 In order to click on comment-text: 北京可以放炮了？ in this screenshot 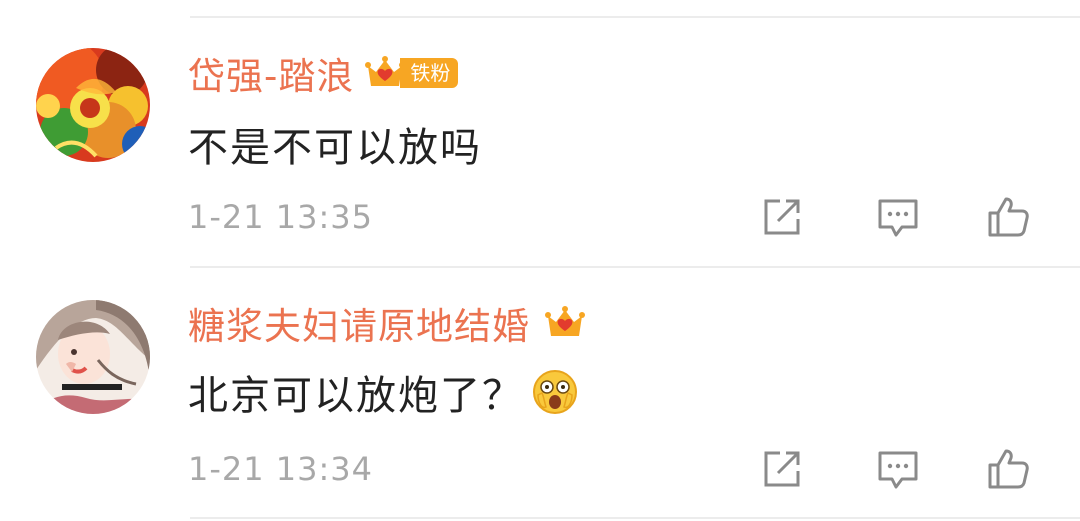, I will do `click(383, 392)`.